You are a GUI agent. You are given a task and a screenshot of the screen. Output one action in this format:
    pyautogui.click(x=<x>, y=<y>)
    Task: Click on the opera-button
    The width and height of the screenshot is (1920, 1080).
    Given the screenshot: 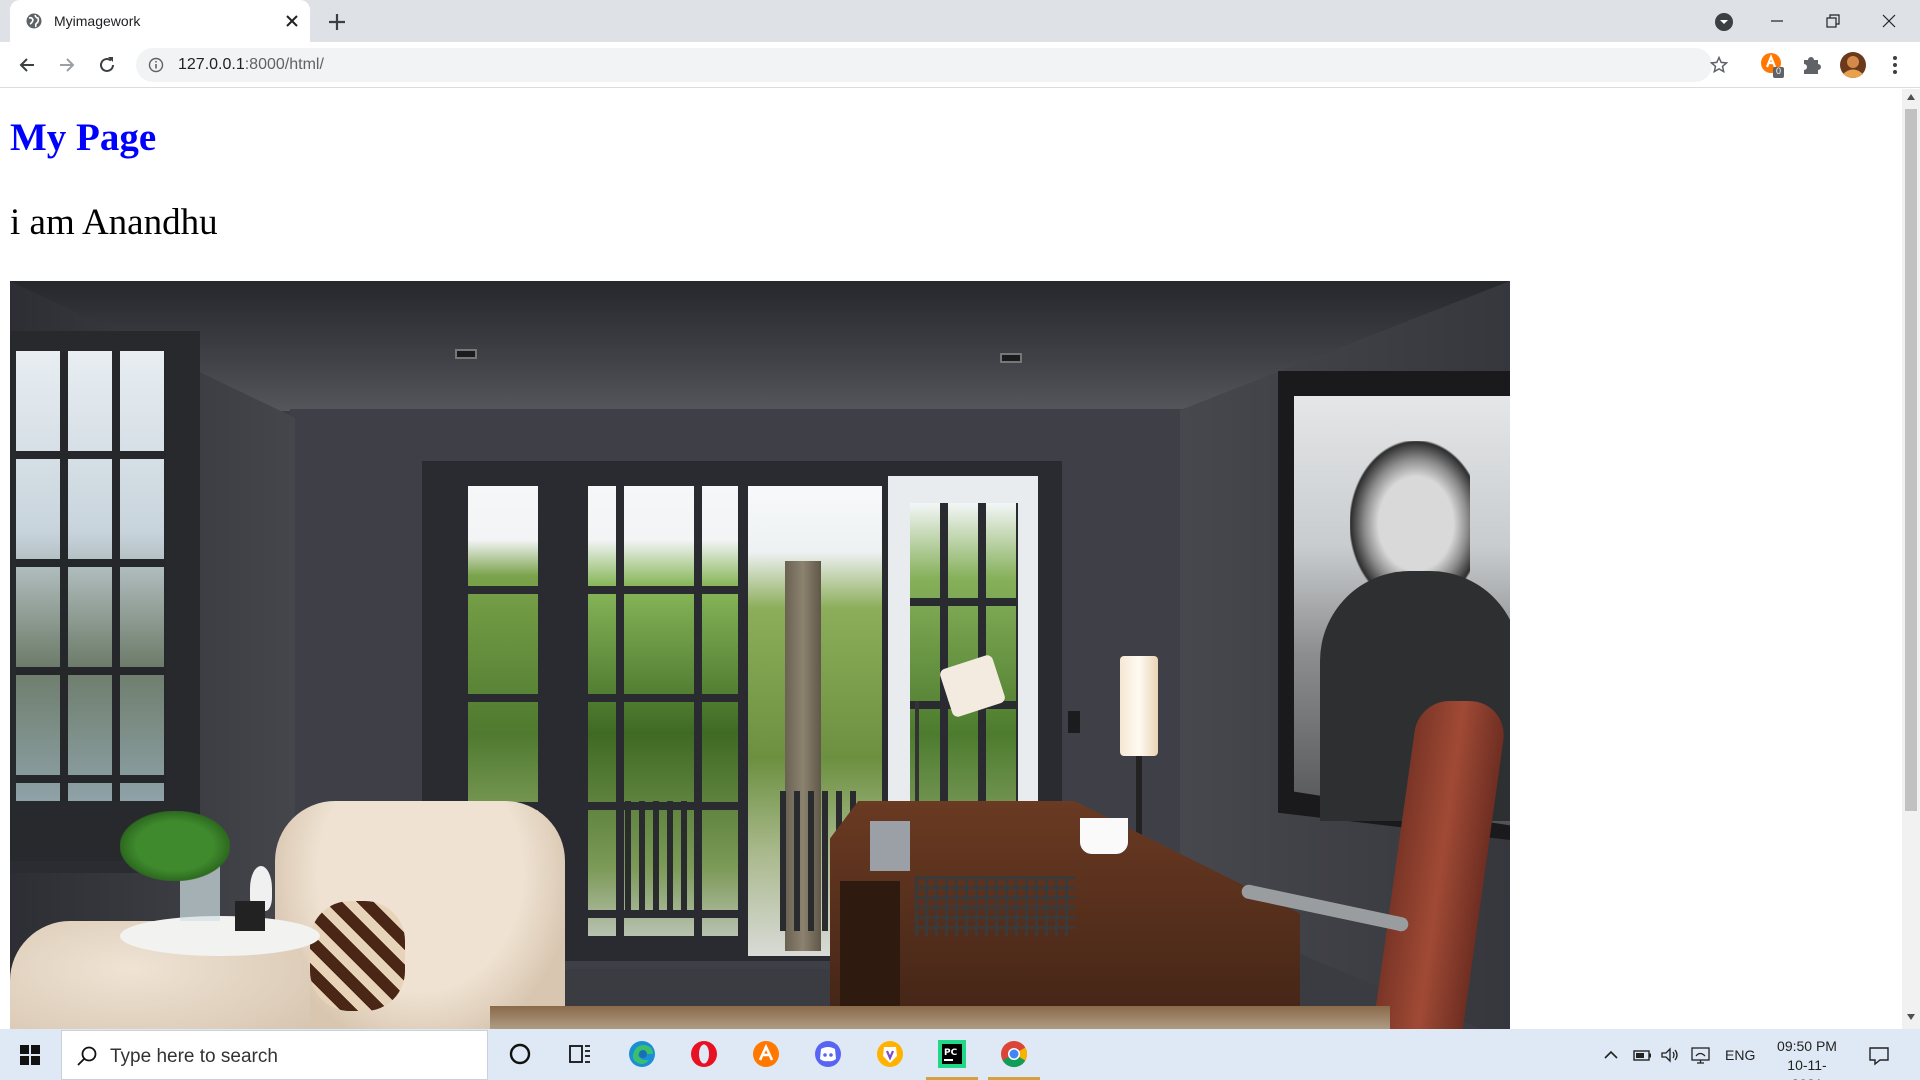 What is the action you would take?
    pyautogui.click(x=704, y=1054)
    